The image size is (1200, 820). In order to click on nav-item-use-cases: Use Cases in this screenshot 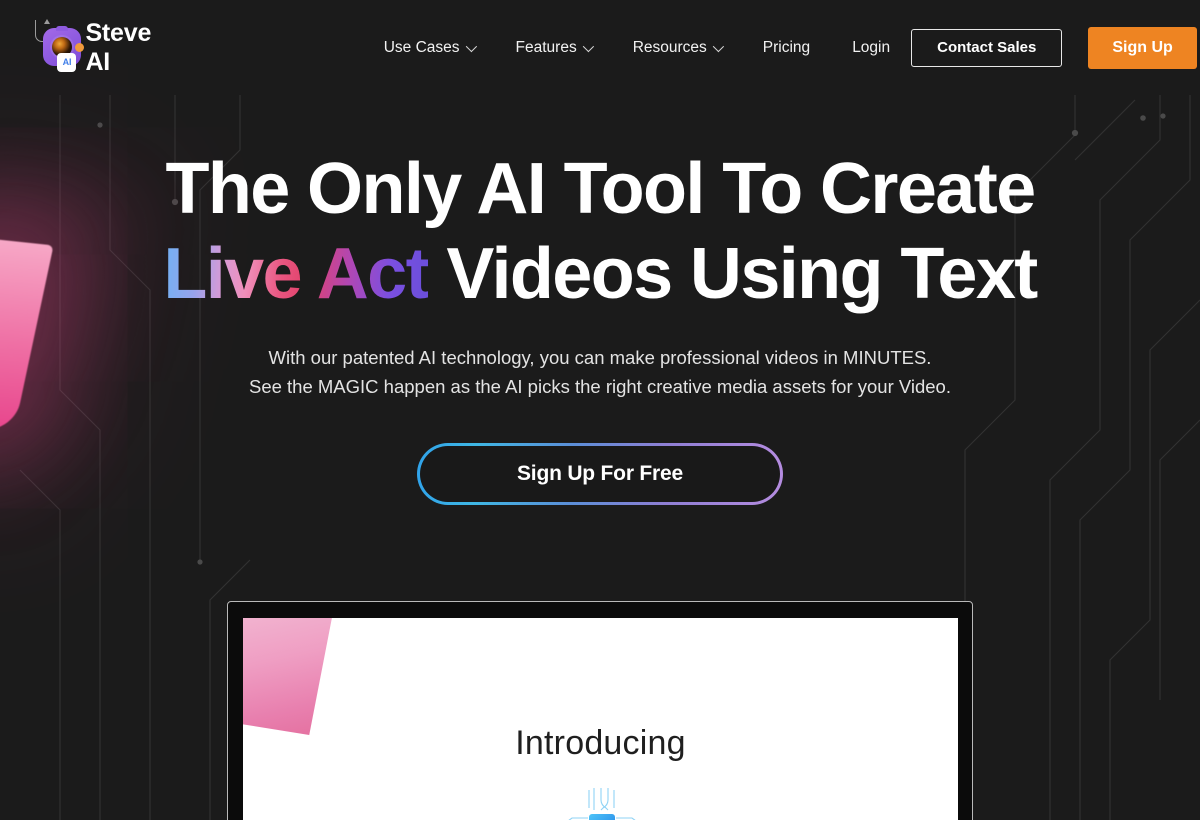, I will do `click(429, 48)`.